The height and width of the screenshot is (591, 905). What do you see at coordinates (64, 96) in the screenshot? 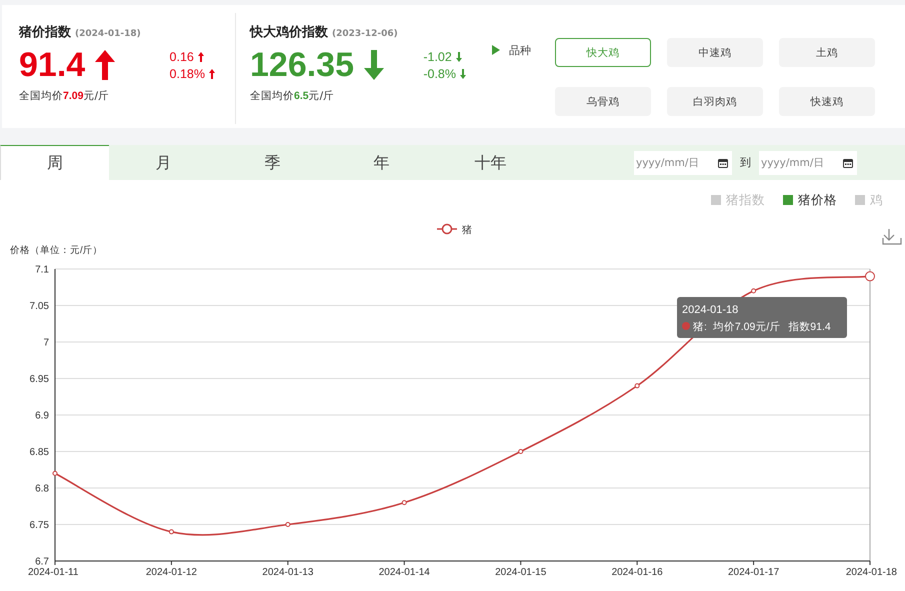
I see `national-average-price: 全国均价7.09元/斤` at bounding box center [64, 96].